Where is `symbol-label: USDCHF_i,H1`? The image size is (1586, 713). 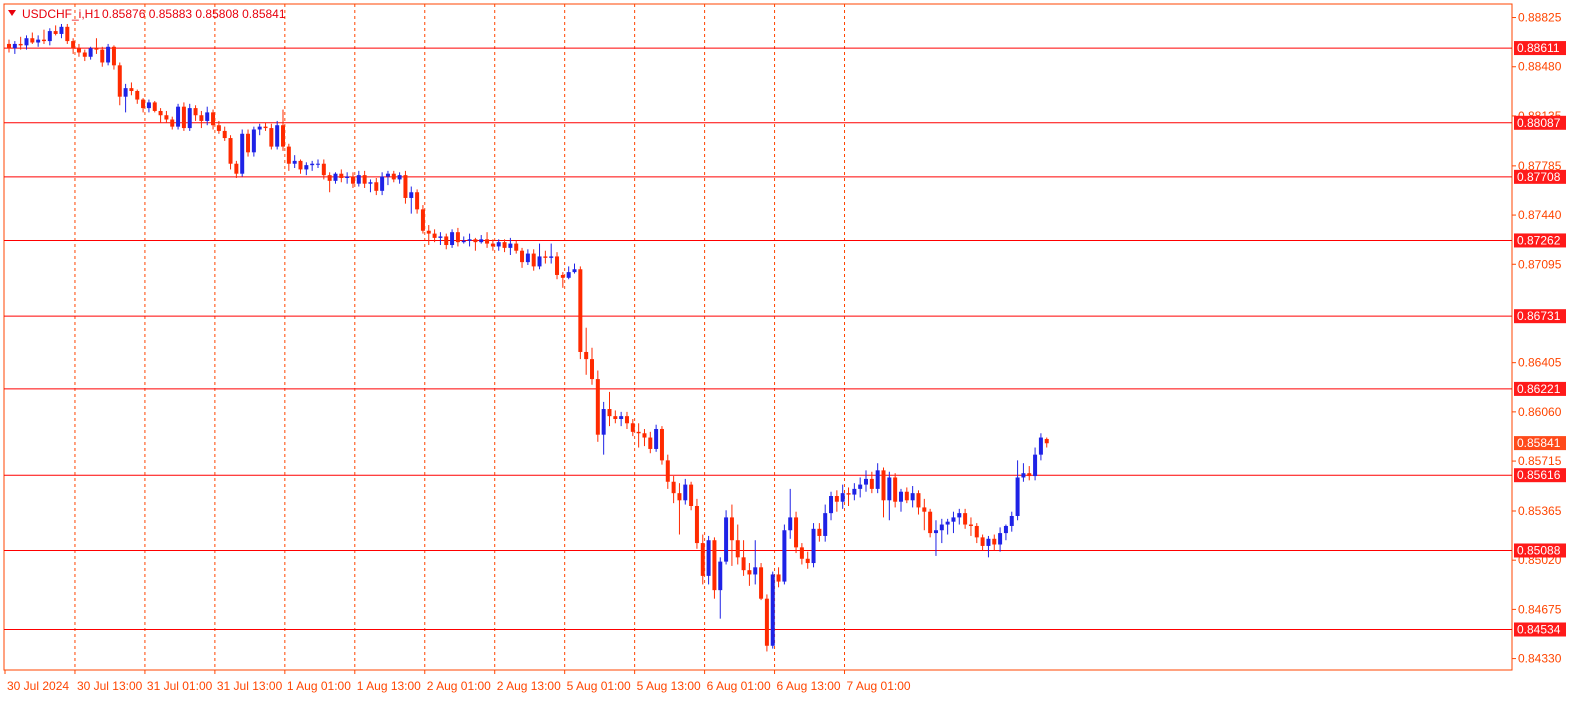
symbol-label: USDCHF_i,H1 is located at coordinates (61, 14).